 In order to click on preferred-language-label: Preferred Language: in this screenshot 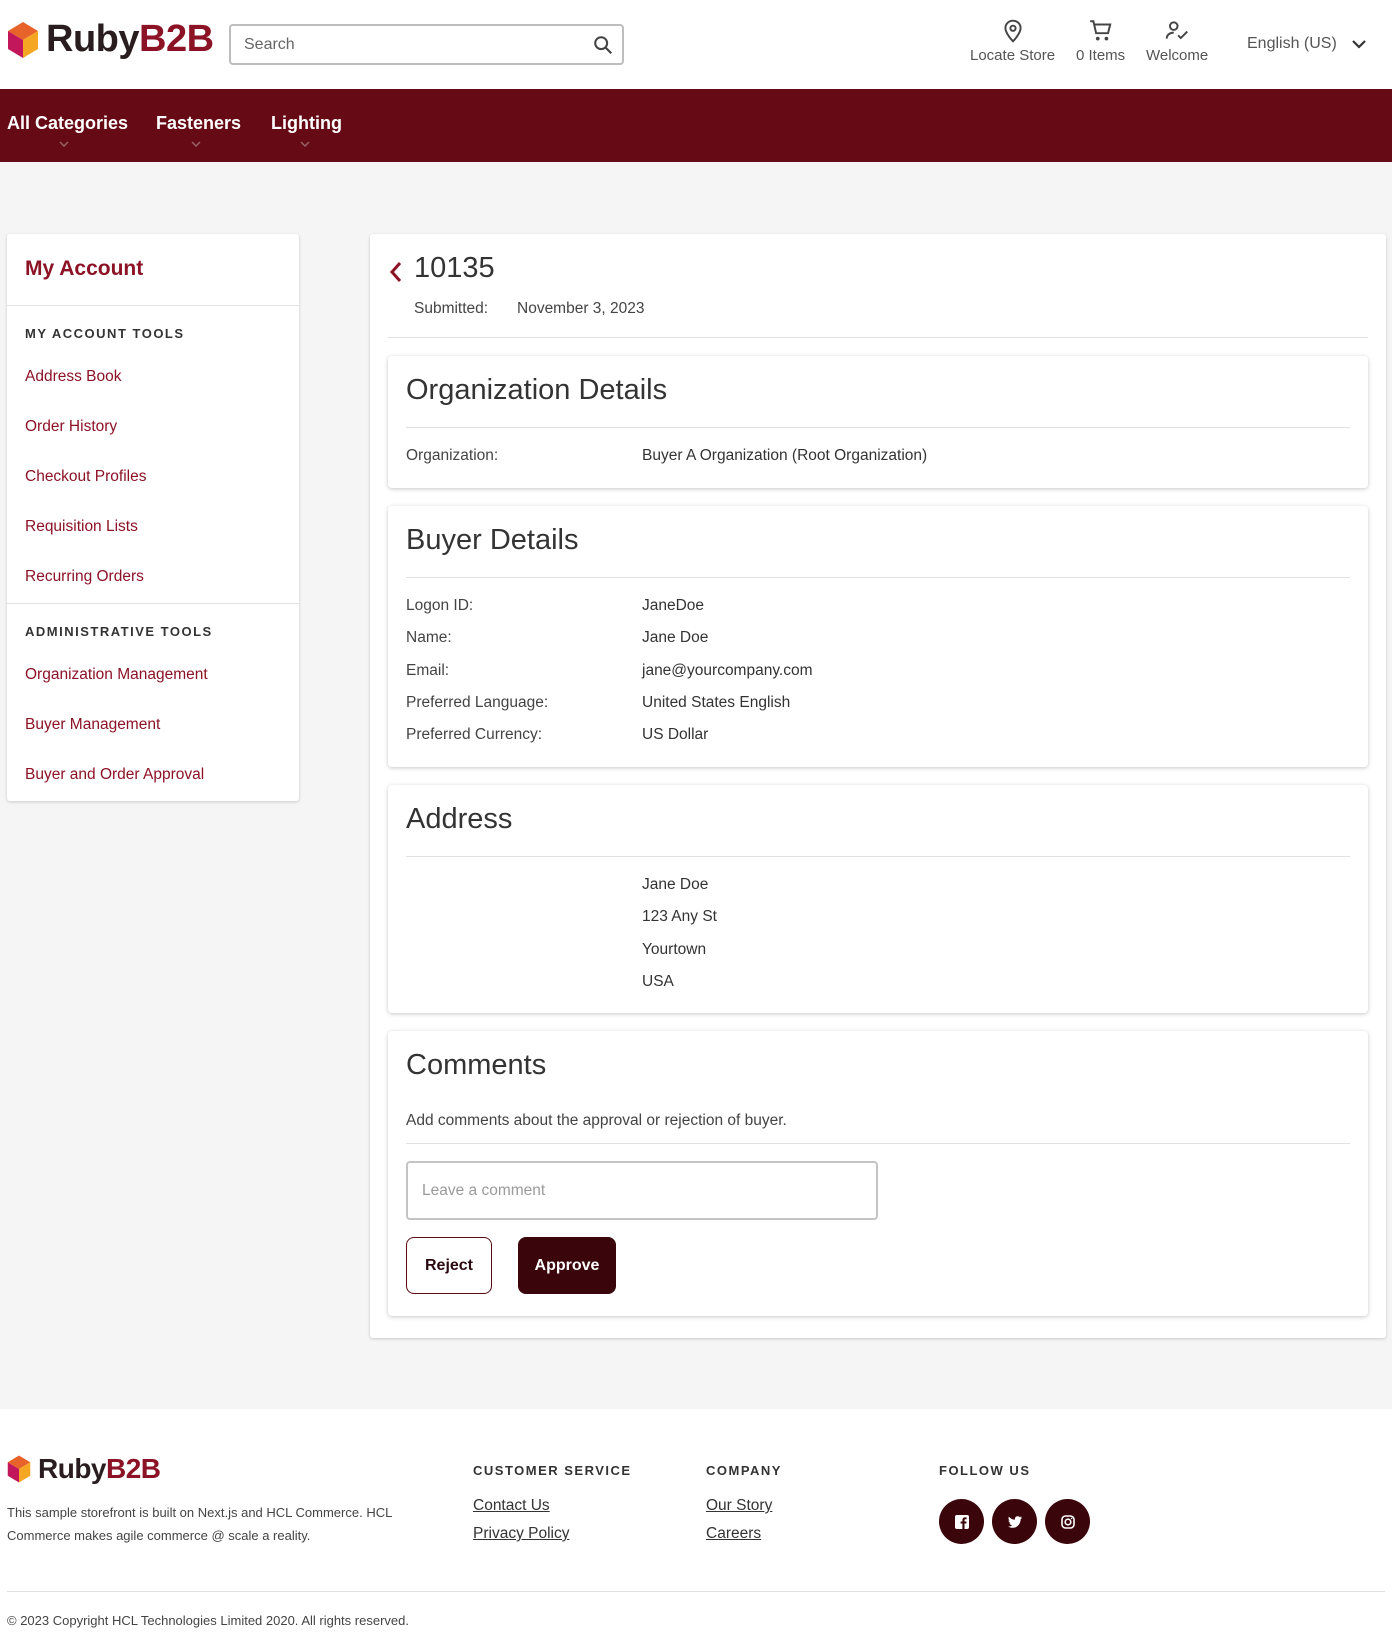, I will do `click(477, 702)`.